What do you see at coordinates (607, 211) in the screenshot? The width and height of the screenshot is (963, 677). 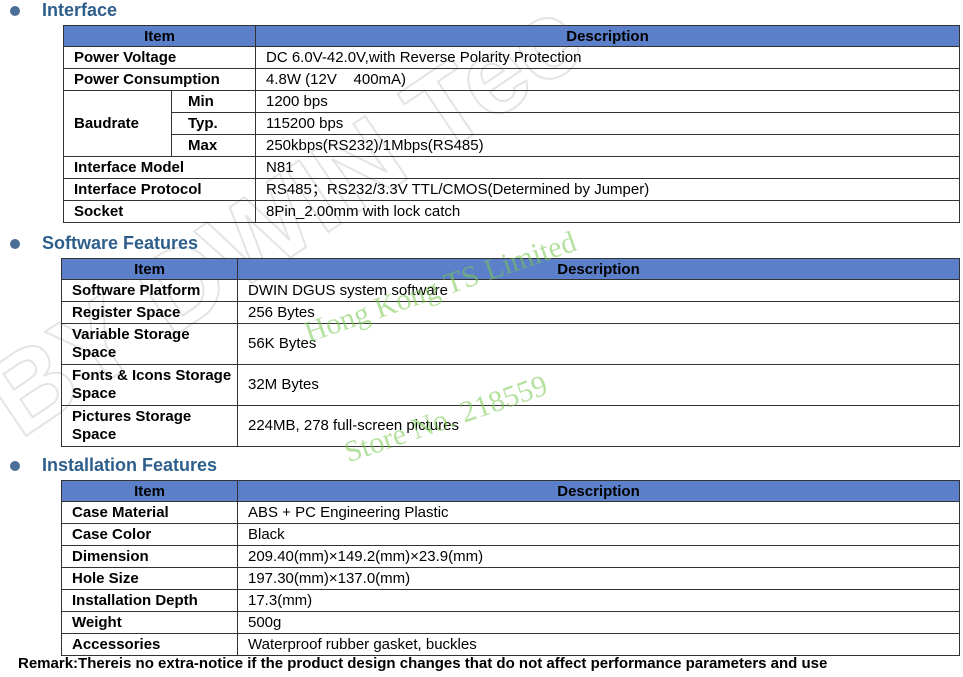 I see `row-value: 8Pin_2.00mm with lock catch` at bounding box center [607, 211].